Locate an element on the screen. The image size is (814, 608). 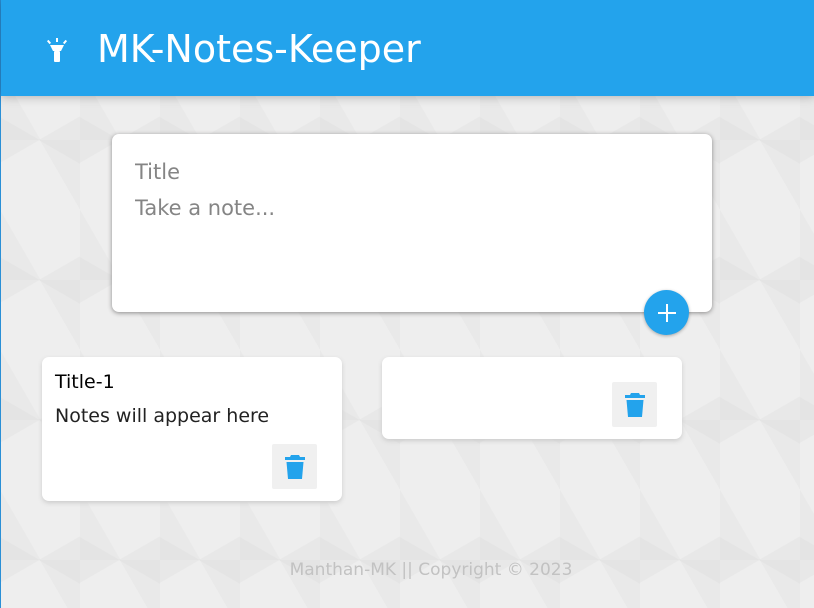
note-title-input is located at coordinates (405, 172).